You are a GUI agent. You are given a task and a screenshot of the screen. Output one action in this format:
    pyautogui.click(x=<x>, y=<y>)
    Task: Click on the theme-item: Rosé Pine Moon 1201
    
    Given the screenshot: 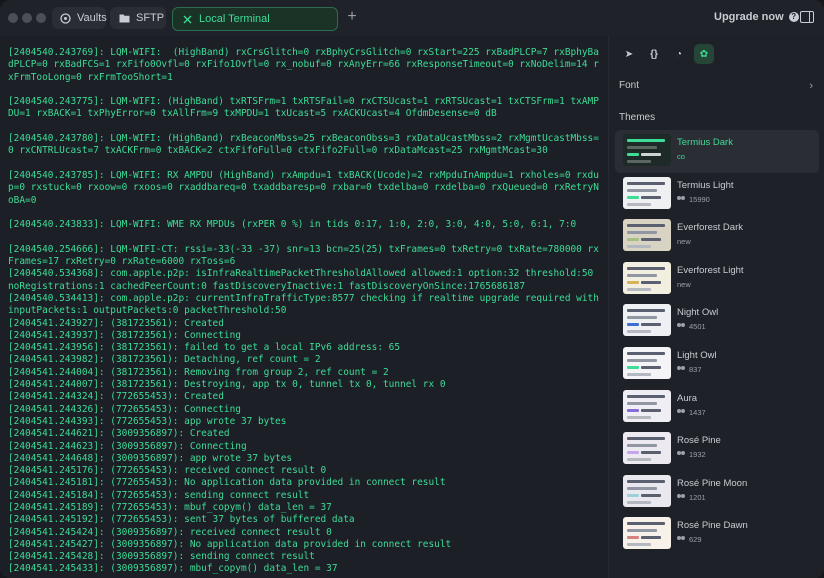 What is the action you would take?
    pyautogui.click(x=717, y=492)
    